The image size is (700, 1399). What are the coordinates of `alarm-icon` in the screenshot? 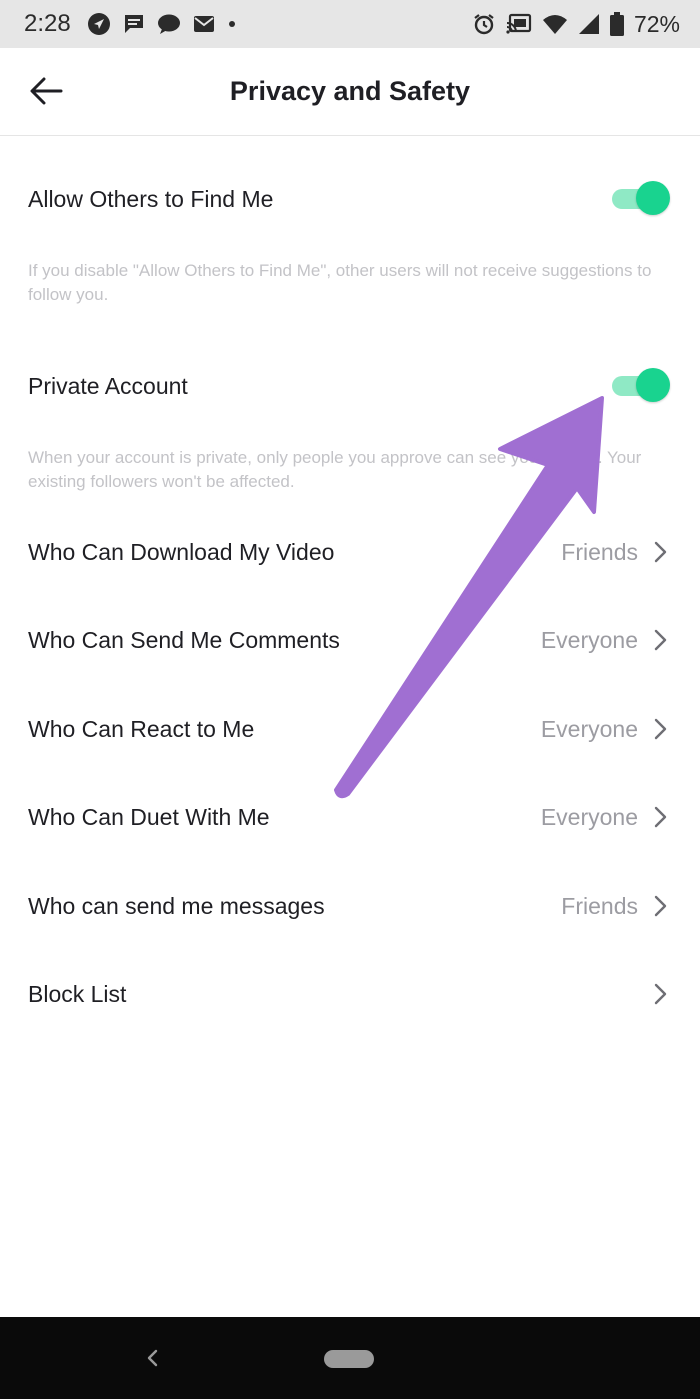 It's located at (484, 24).